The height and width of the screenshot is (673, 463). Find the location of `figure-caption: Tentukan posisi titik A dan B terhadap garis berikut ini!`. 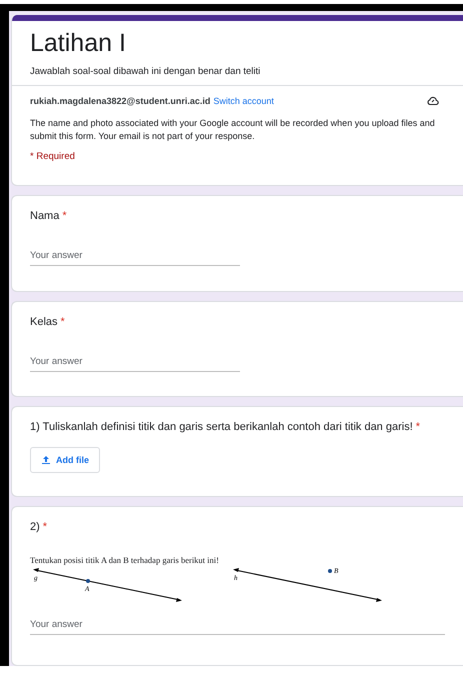

figure-caption: Tentukan posisi titik A dan B terhadap garis berikut ini! is located at coordinates (125, 560).